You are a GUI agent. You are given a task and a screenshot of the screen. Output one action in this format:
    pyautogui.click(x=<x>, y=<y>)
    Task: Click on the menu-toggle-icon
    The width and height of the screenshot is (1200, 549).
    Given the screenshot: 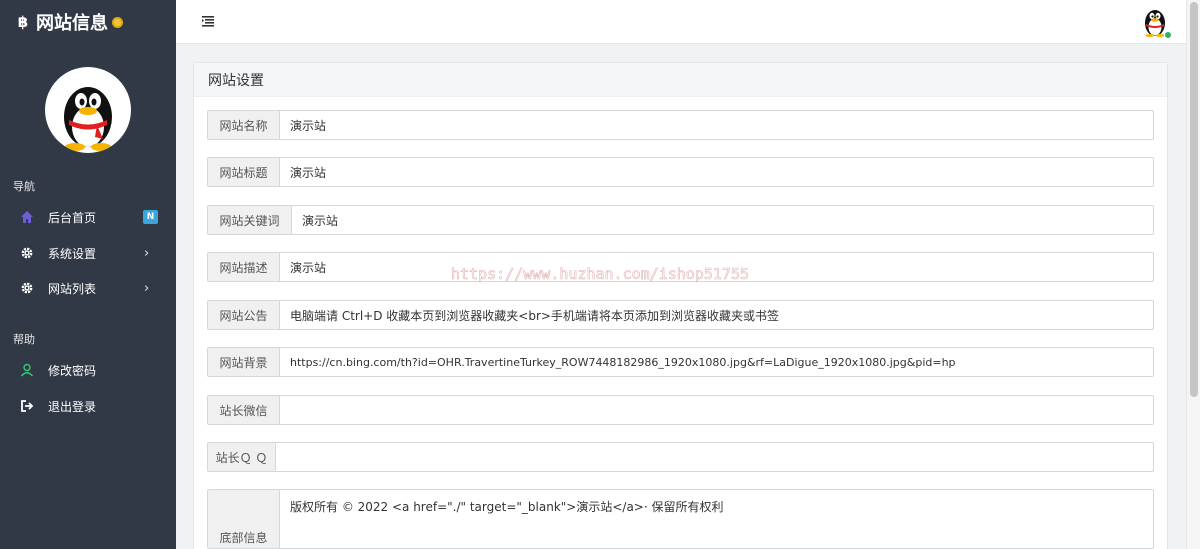 What is the action you would take?
    pyautogui.click(x=209, y=22)
    